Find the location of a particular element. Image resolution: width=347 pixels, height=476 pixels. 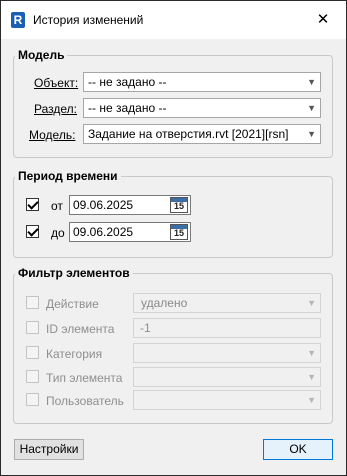

period-group-legend: Период времени is located at coordinates (68, 176).